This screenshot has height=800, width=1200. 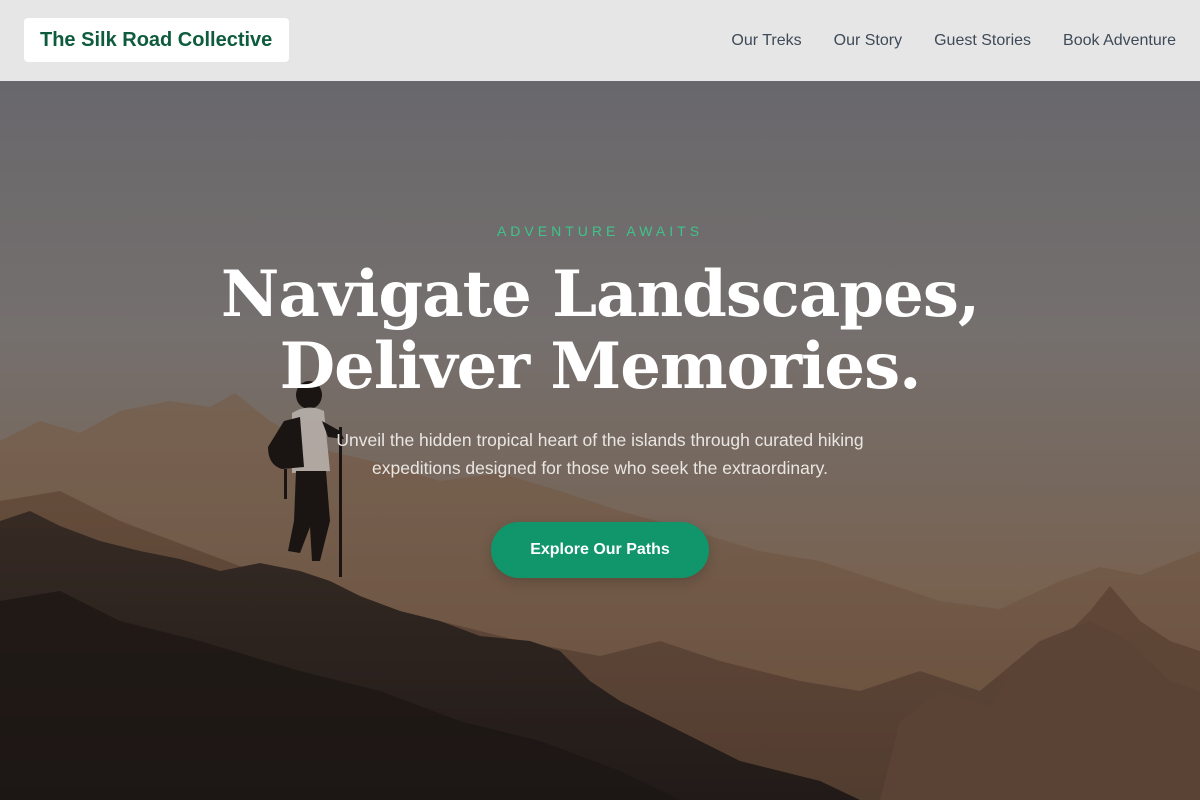 I want to click on hero-eyebrow: ADVENTURE AWAITS, so click(x=600, y=231).